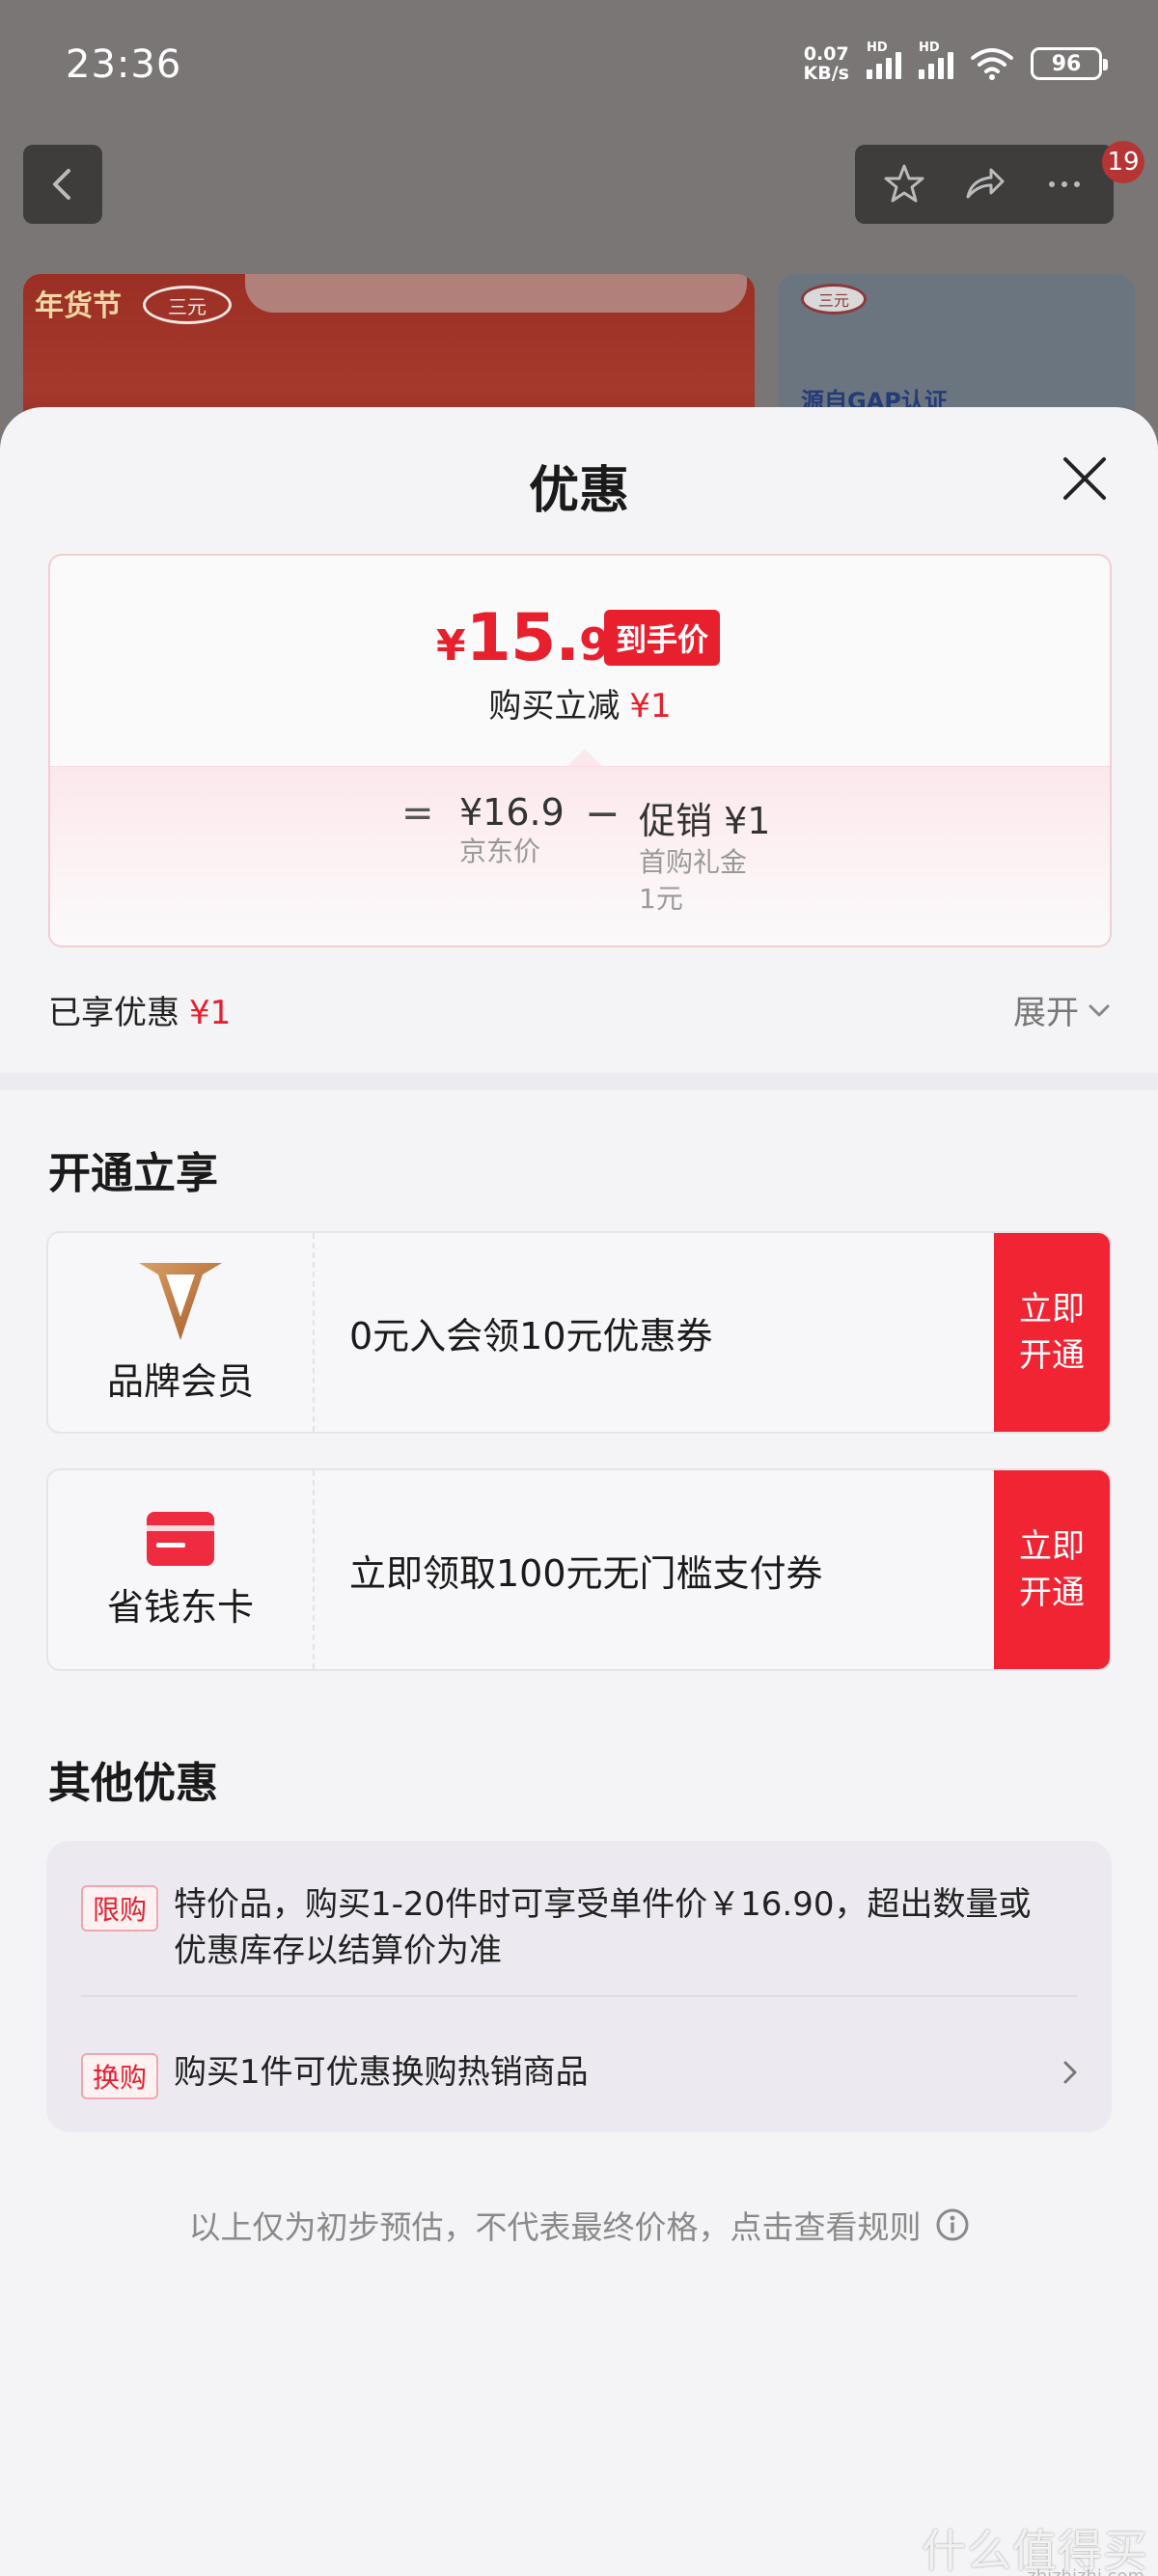  I want to click on jd-price-value: ¥16.9, so click(512, 813).